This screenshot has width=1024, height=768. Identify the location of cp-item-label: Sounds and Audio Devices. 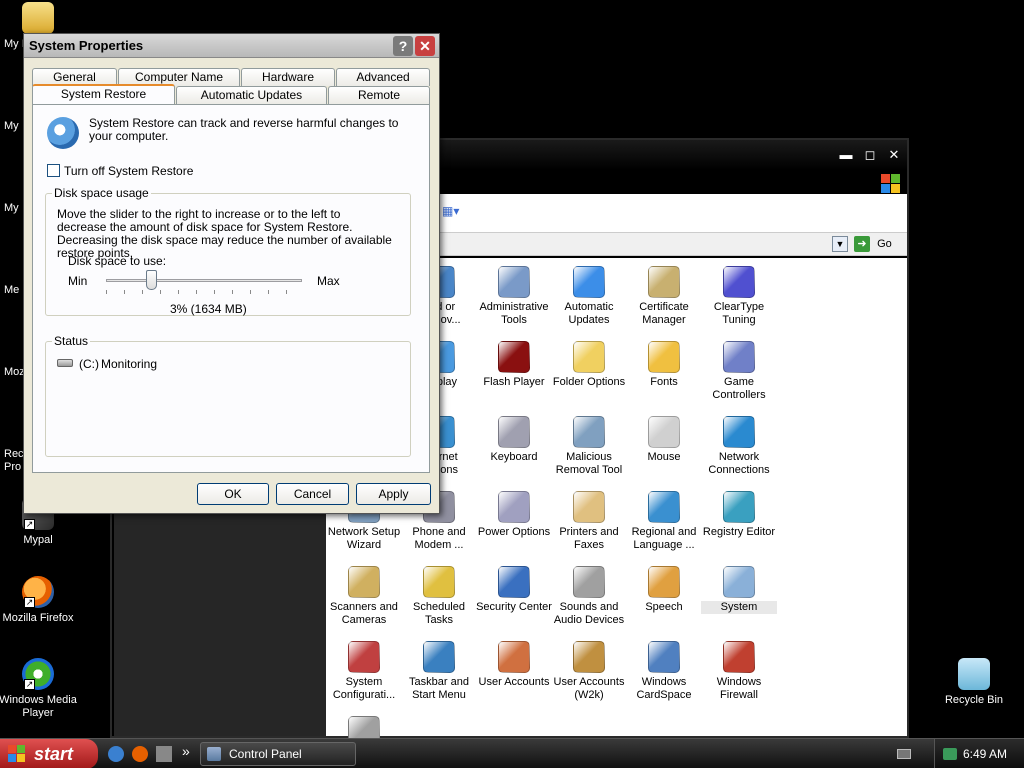
(589, 613).